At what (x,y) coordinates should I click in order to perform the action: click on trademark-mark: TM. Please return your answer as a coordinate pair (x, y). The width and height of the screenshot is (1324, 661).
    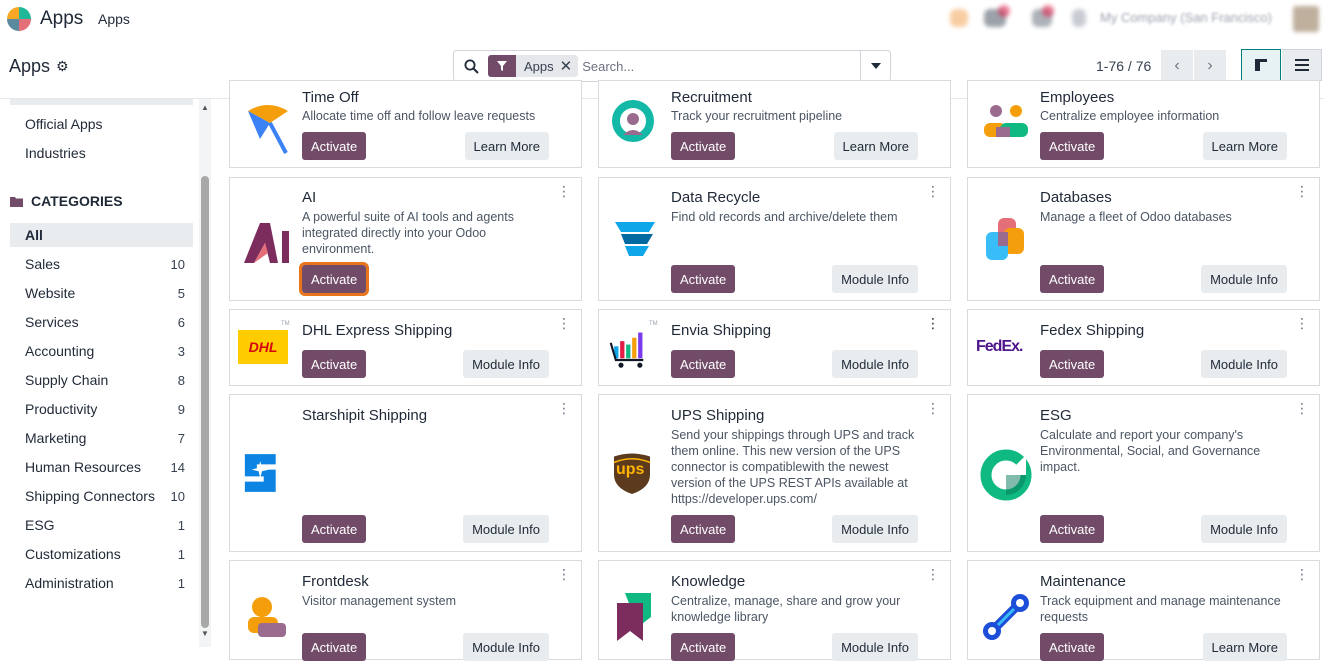
    Looking at the image, I should click on (285, 324).